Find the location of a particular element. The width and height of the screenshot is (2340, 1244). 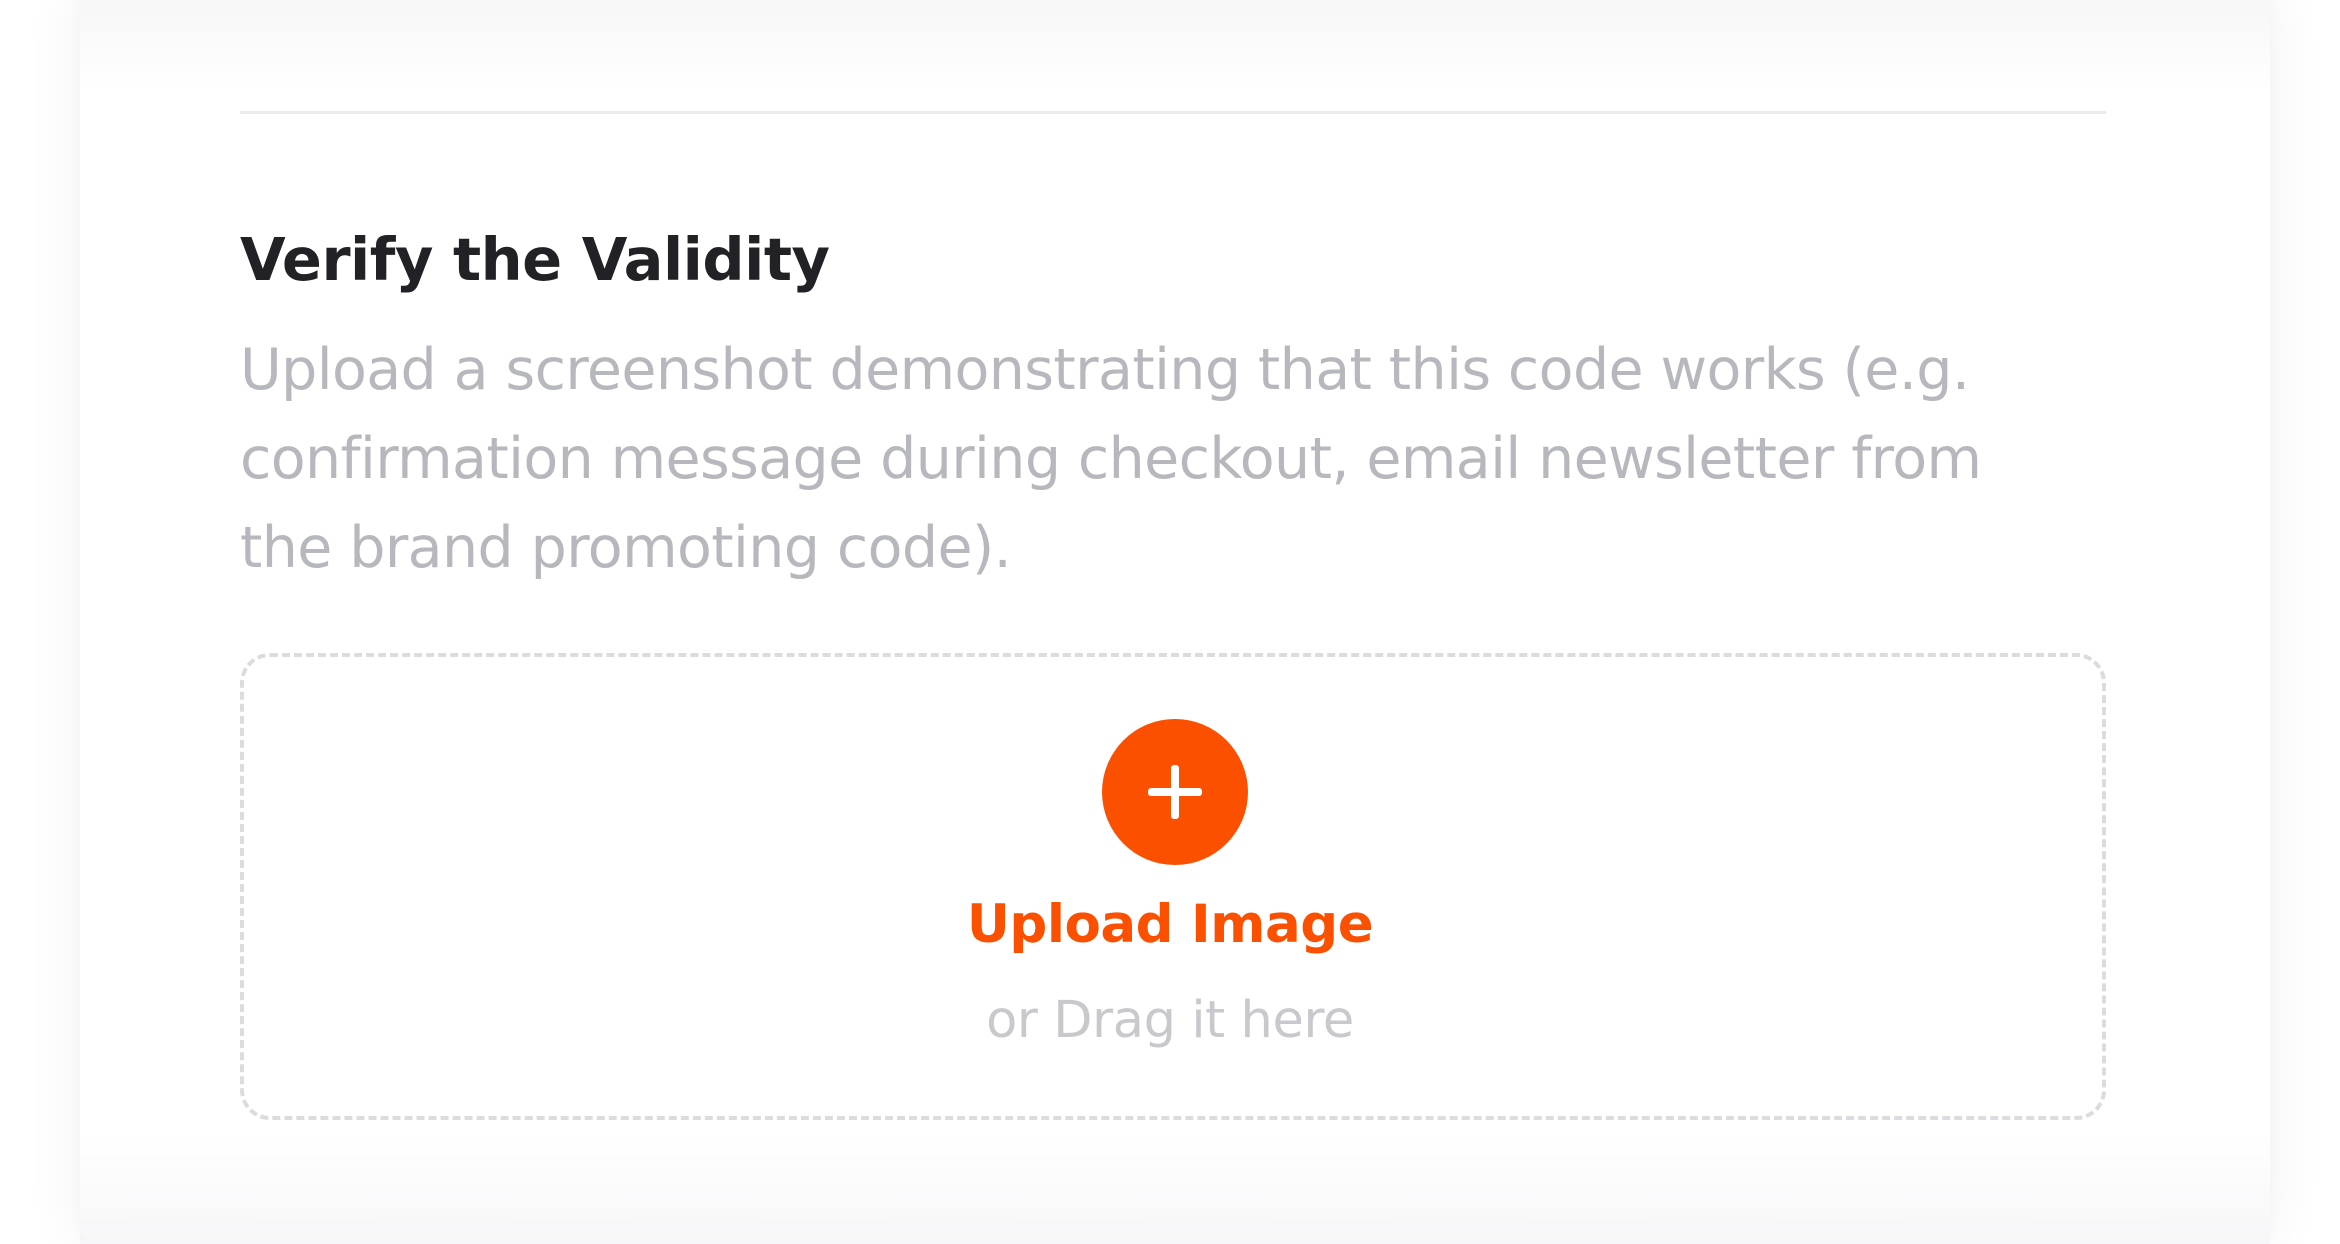

section-title: Verify the Validity is located at coordinates (535, 259).